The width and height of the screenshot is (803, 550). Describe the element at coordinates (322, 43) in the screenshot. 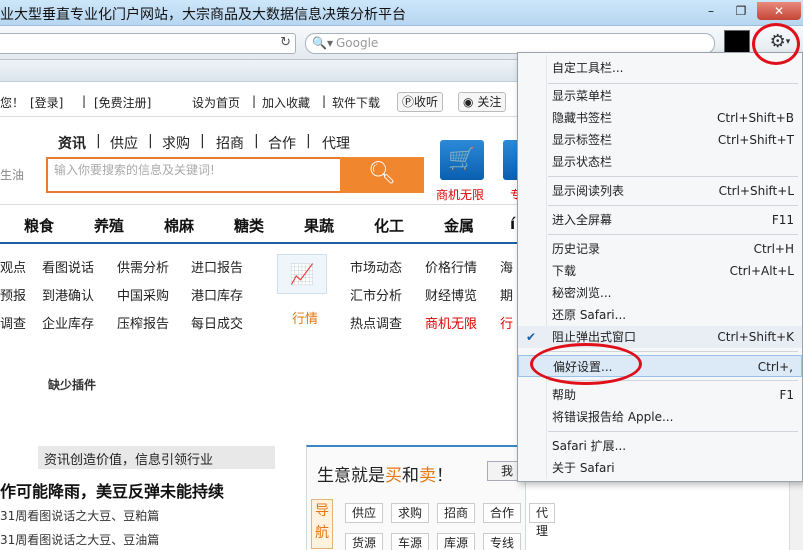

I see `magnifier-icon: 🔍▾` at that location.